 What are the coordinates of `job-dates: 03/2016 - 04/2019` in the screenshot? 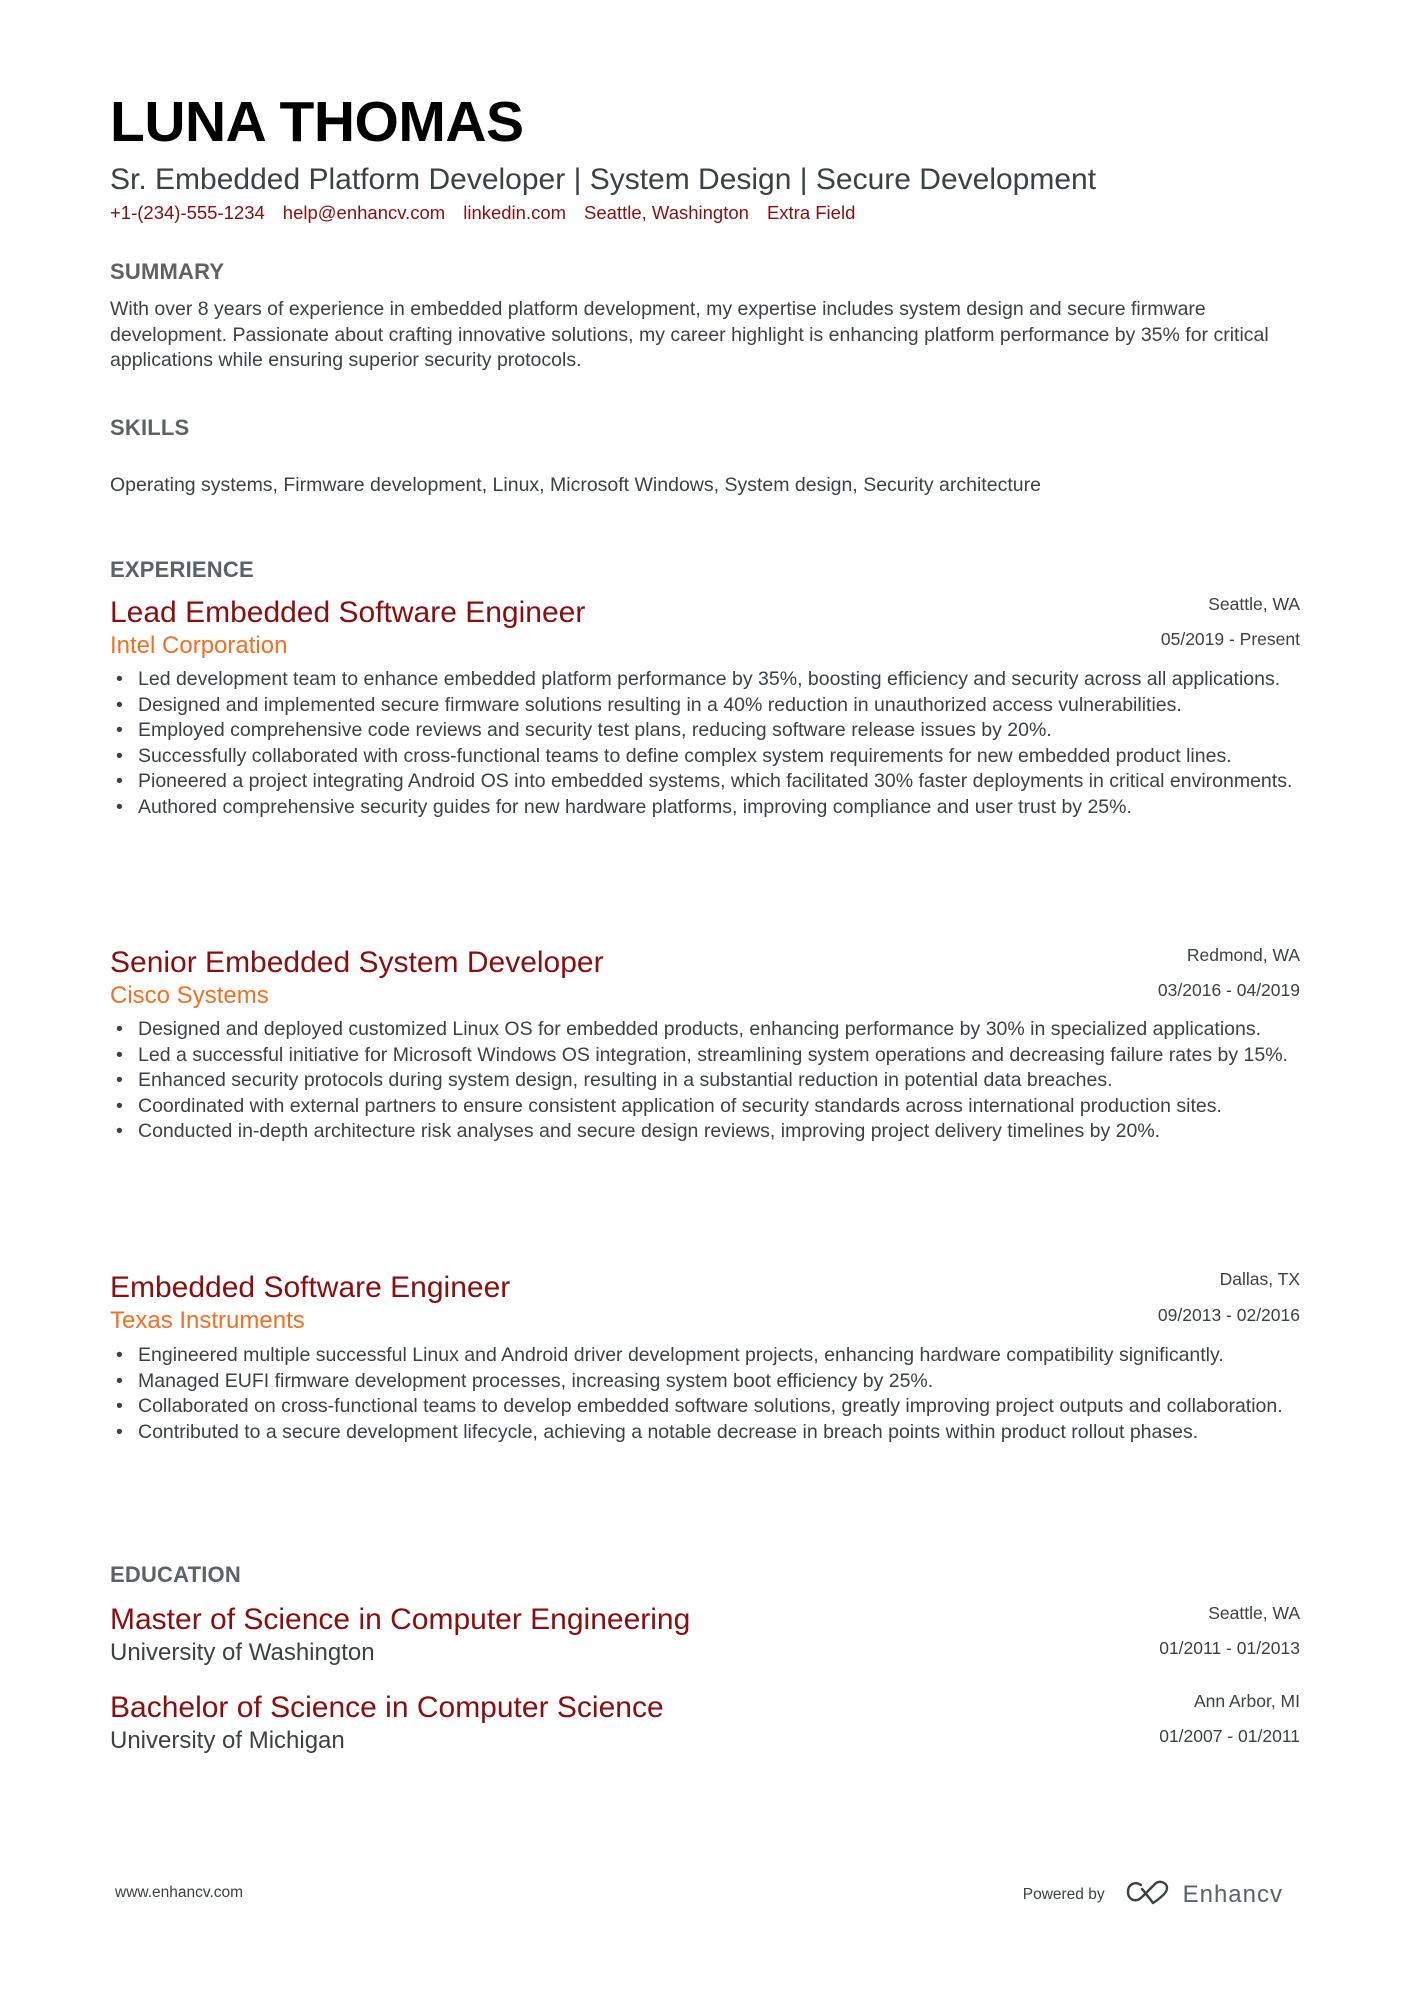 It's located at (1228, 990).